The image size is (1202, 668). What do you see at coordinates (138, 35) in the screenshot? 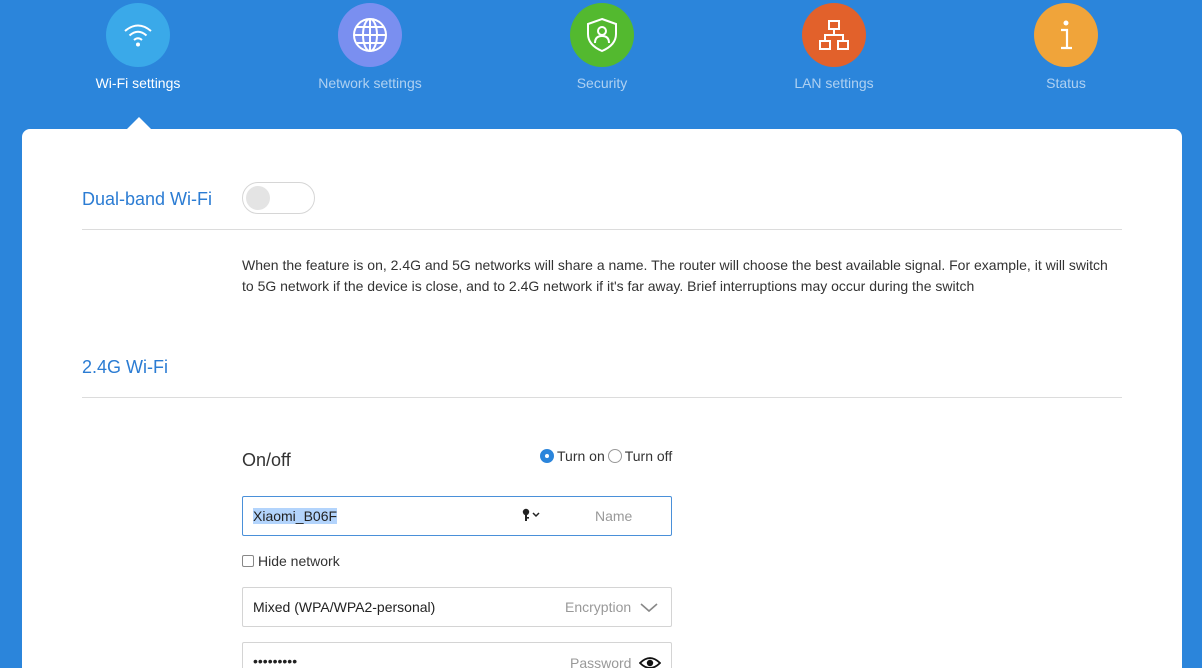
I see `wifi-icon` at bounding box center [138, 35].